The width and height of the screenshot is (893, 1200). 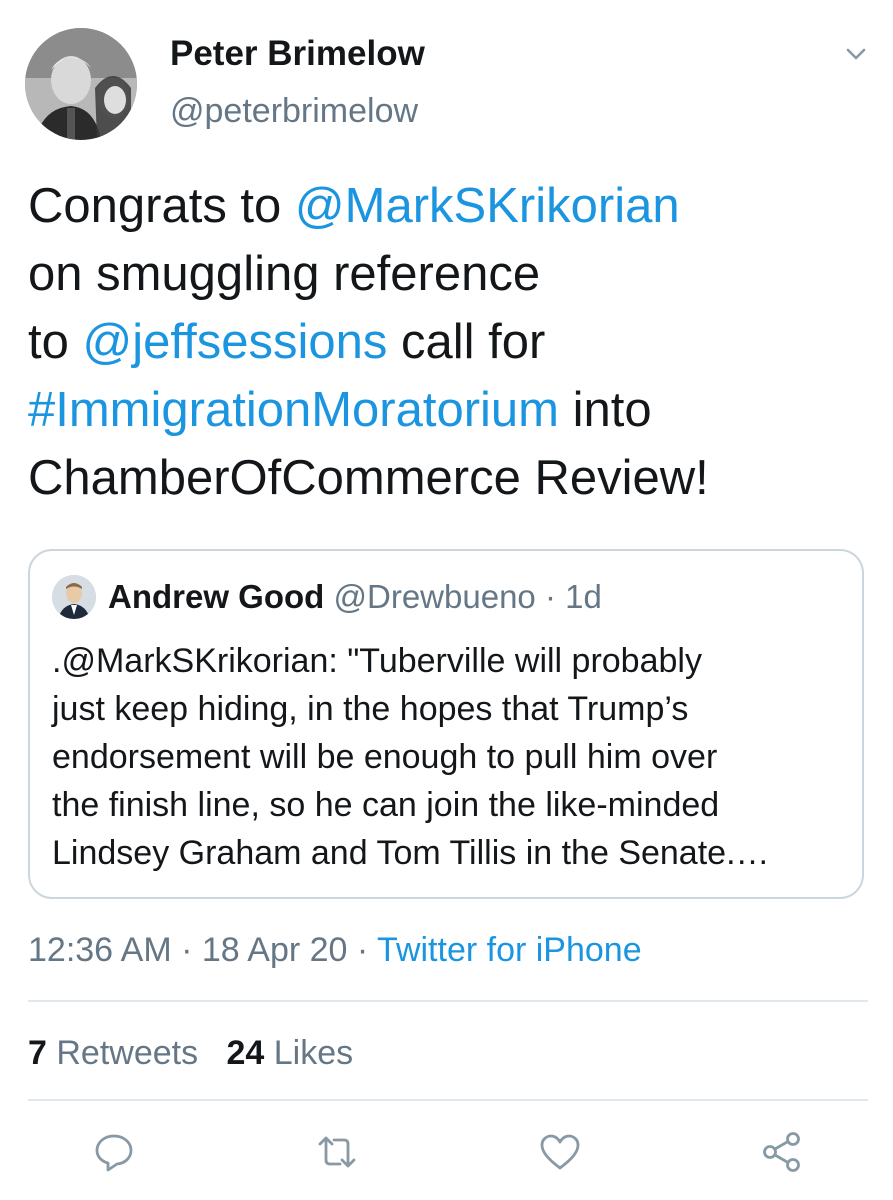 I want to click on tweet-time: 12:36 AM, so click(x=100, y=950).